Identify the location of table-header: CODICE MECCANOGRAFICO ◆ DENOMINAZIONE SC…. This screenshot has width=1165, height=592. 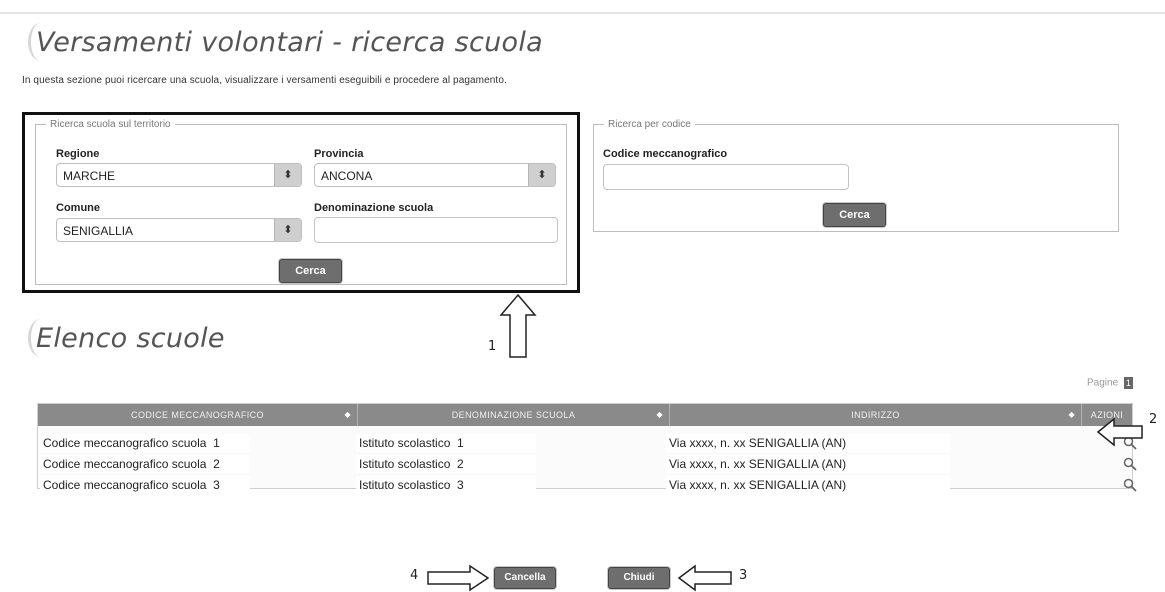
(585, 415).